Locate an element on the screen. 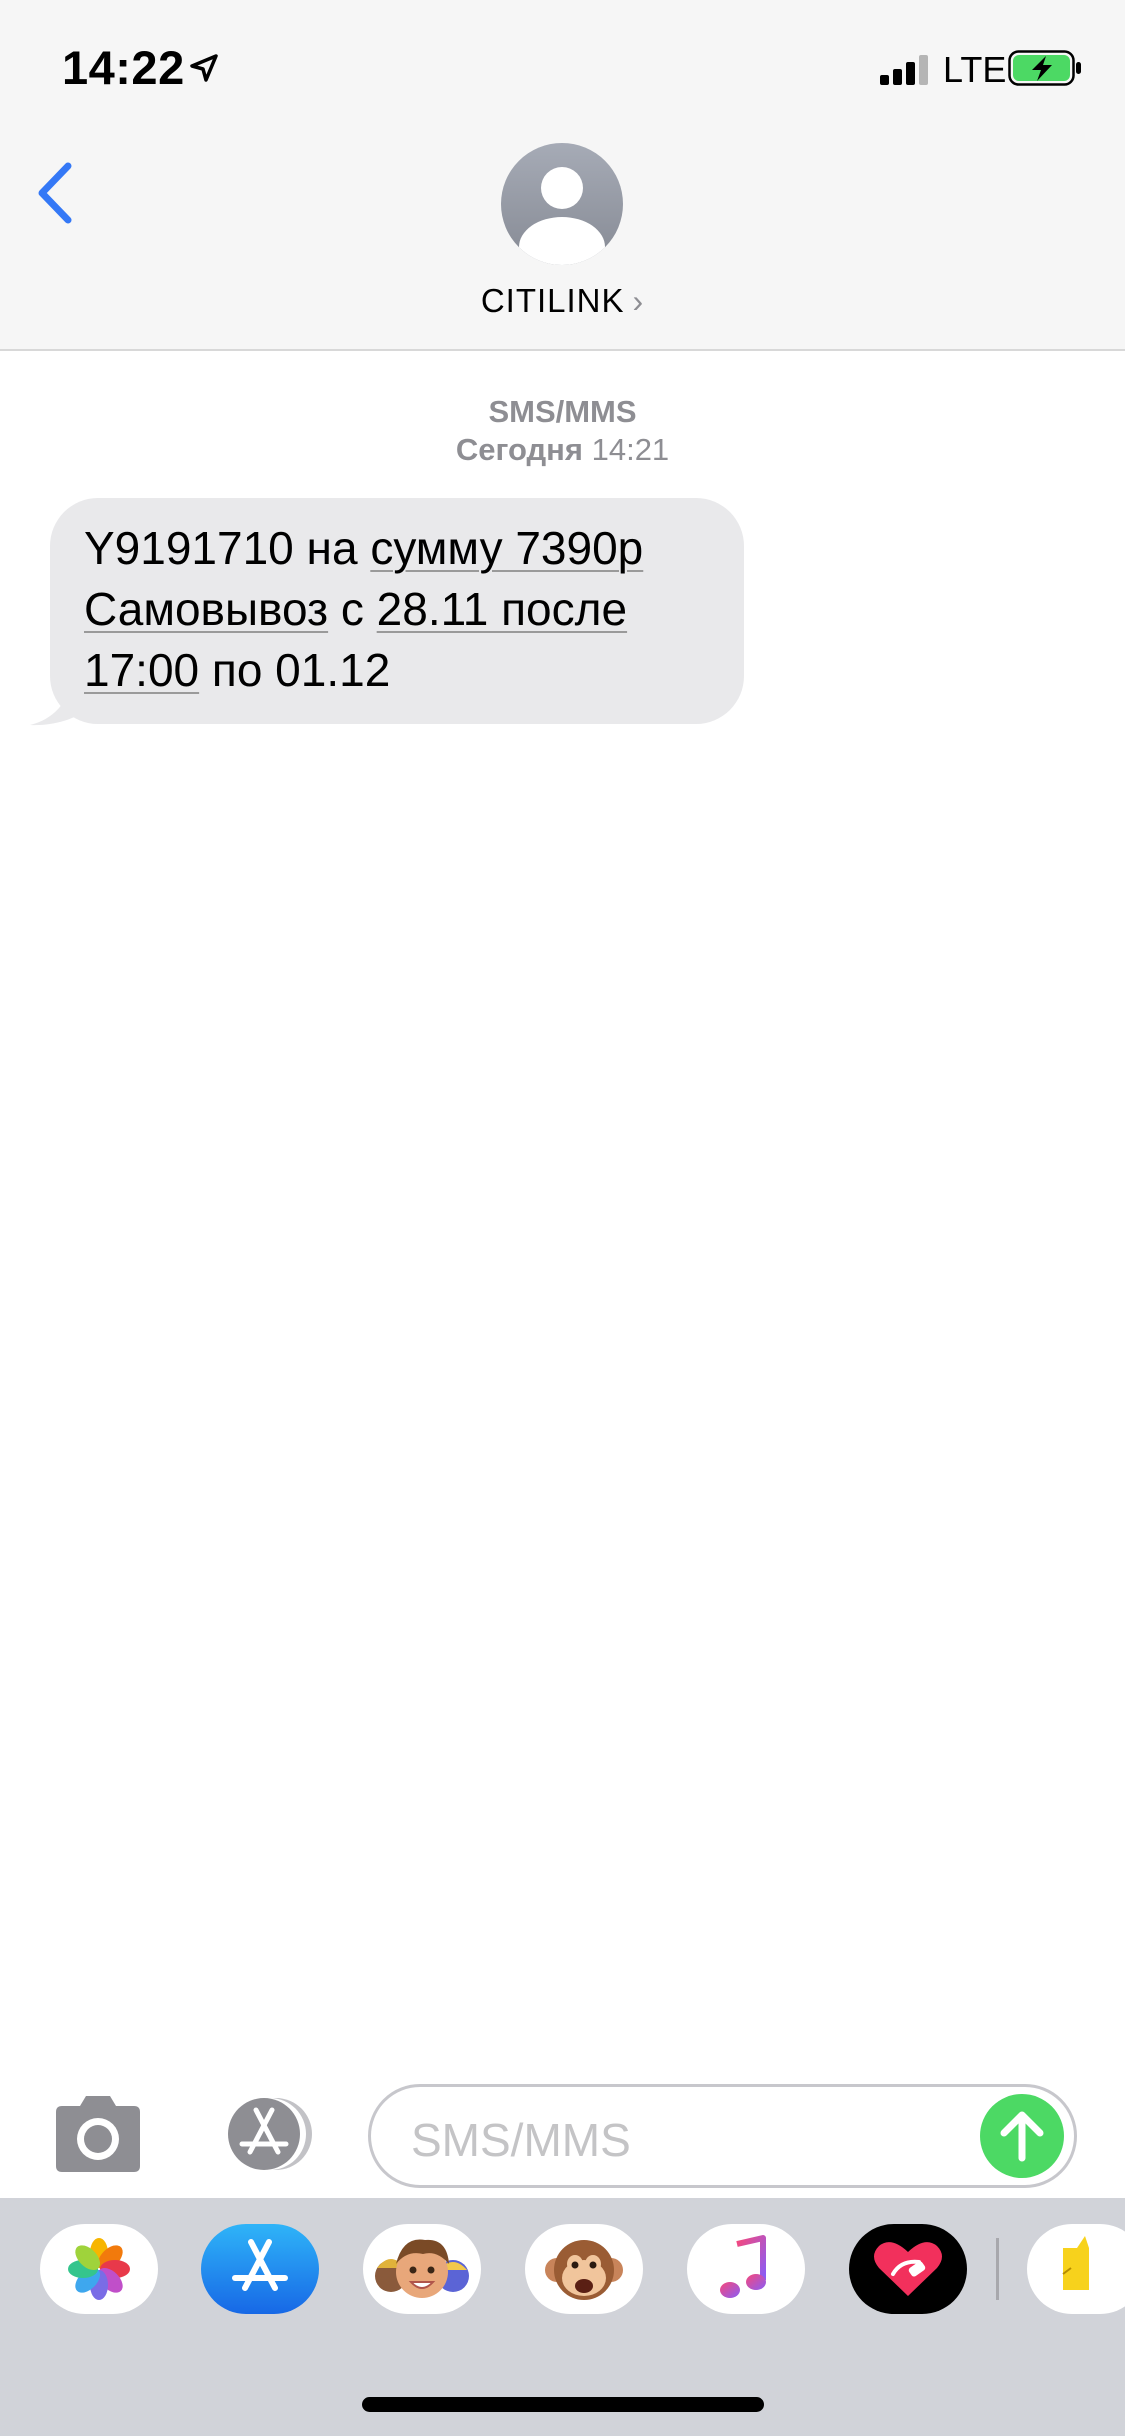  service-label: SMS/MMS is located at coordinates (562, 411).